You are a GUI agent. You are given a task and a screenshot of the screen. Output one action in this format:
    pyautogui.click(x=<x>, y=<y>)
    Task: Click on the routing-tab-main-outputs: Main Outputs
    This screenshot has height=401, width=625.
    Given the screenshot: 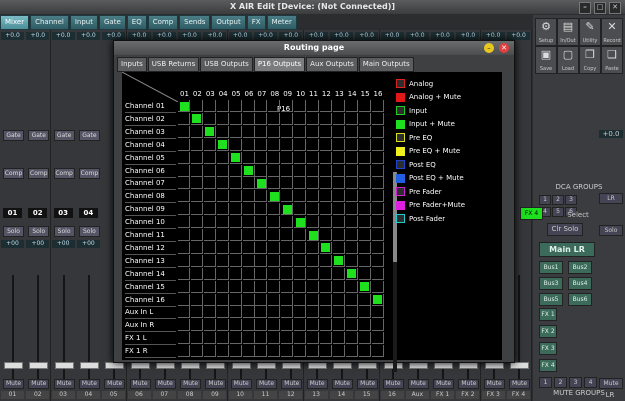 What is the action you would take?
    pyautogui.click(x=386, y=64)
    